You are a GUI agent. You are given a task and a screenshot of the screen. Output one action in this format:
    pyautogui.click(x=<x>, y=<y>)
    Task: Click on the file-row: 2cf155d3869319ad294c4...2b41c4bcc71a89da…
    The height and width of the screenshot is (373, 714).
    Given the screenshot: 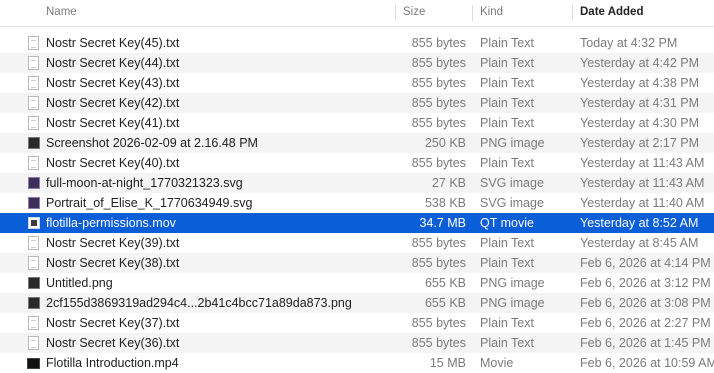 What is the action you would take?
    pyautogui.click(x=357, y=303)
    